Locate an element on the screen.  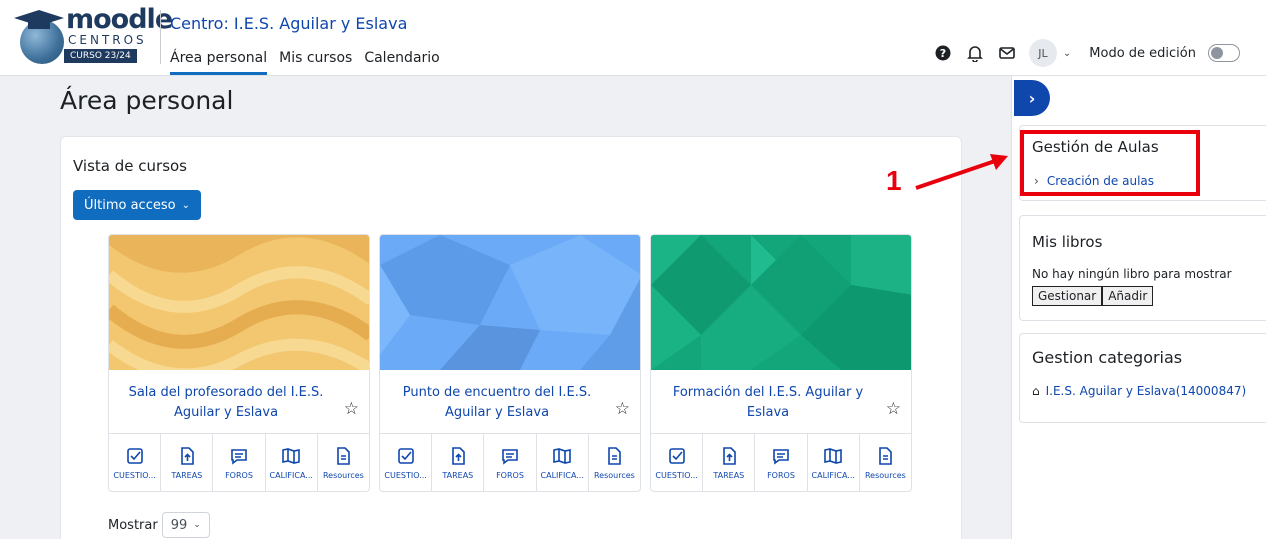
brand-subtitle: CENTROS is located at coordinates (107, 40).